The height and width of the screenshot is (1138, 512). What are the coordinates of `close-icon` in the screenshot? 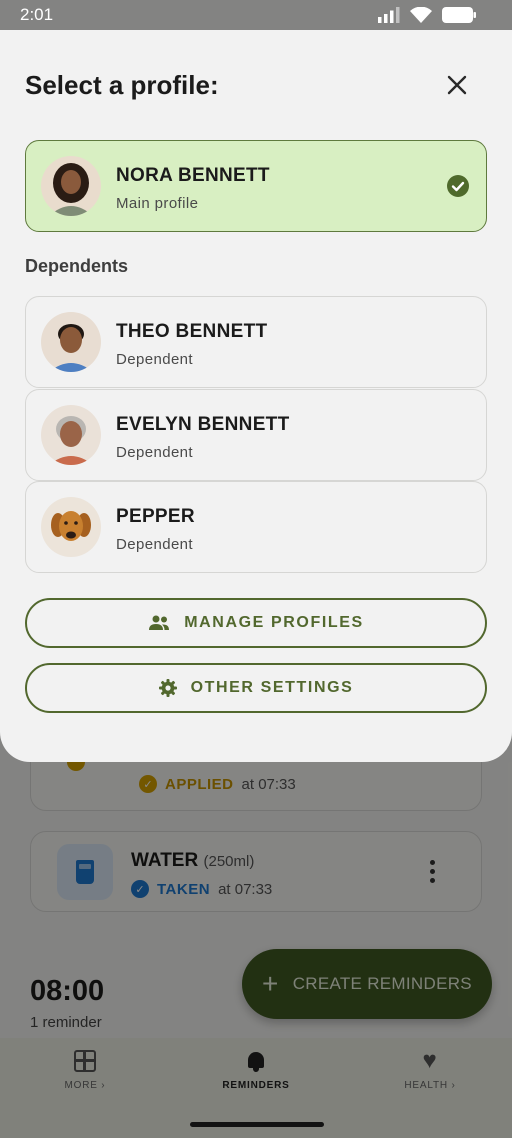 It's located at (457, 85).